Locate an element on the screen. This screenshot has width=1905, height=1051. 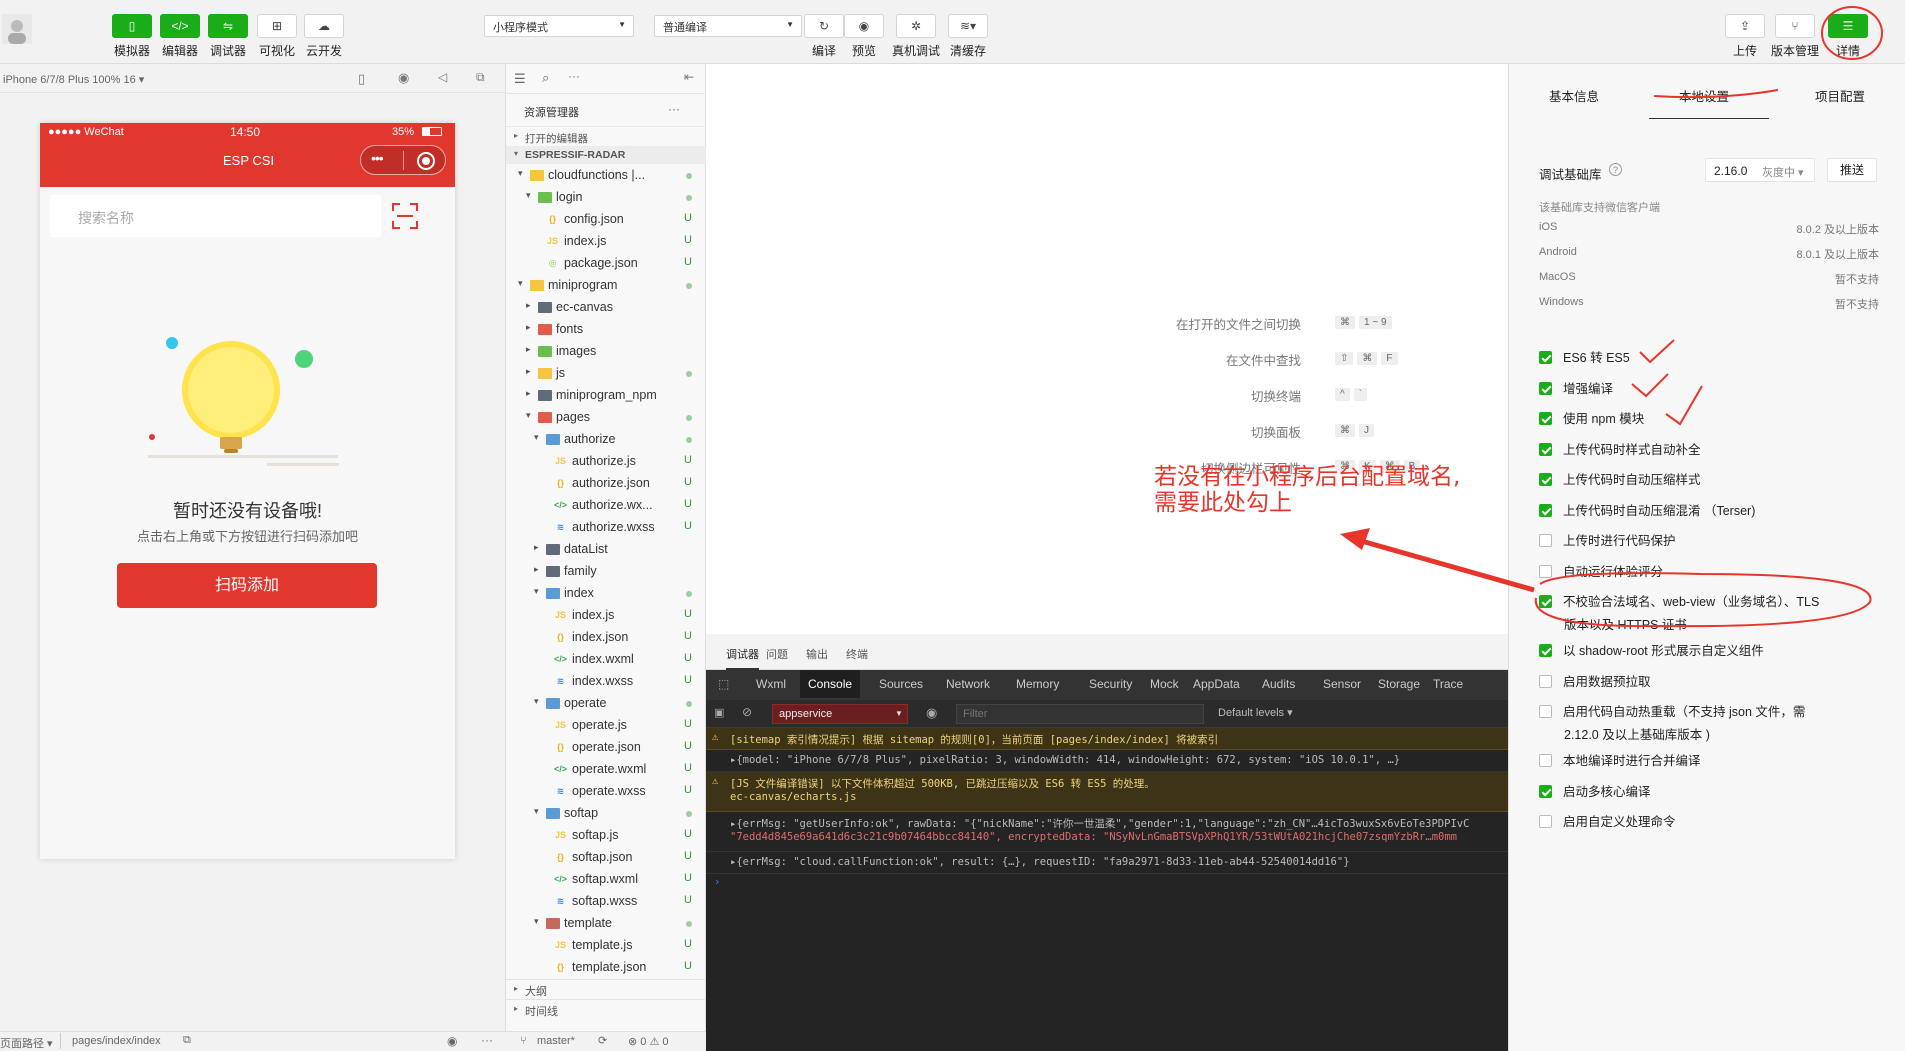
problems-count: ⊗ 0 ⚠ 0 is located at coordinates (648, 1041).